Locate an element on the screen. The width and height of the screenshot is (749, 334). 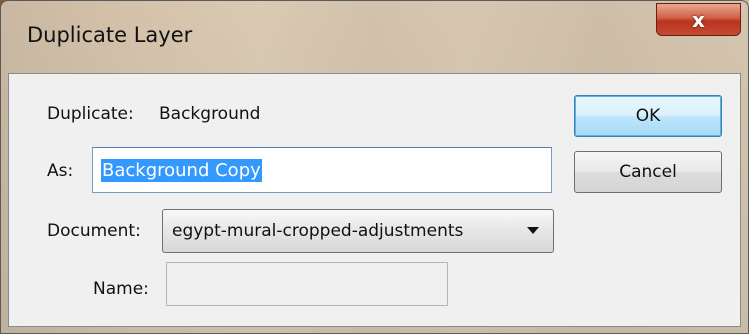
cancel-button: Cancel is located at coordinates (648, 172).